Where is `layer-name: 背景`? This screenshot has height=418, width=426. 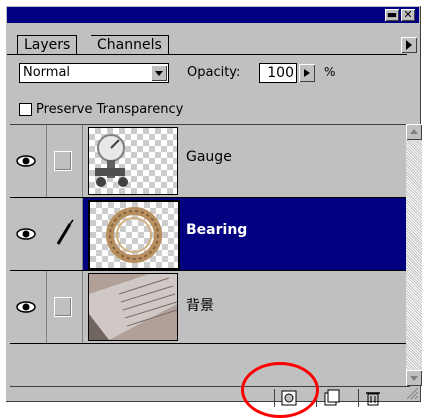
layer-name: 背景 is located at coordinates (200, 306).